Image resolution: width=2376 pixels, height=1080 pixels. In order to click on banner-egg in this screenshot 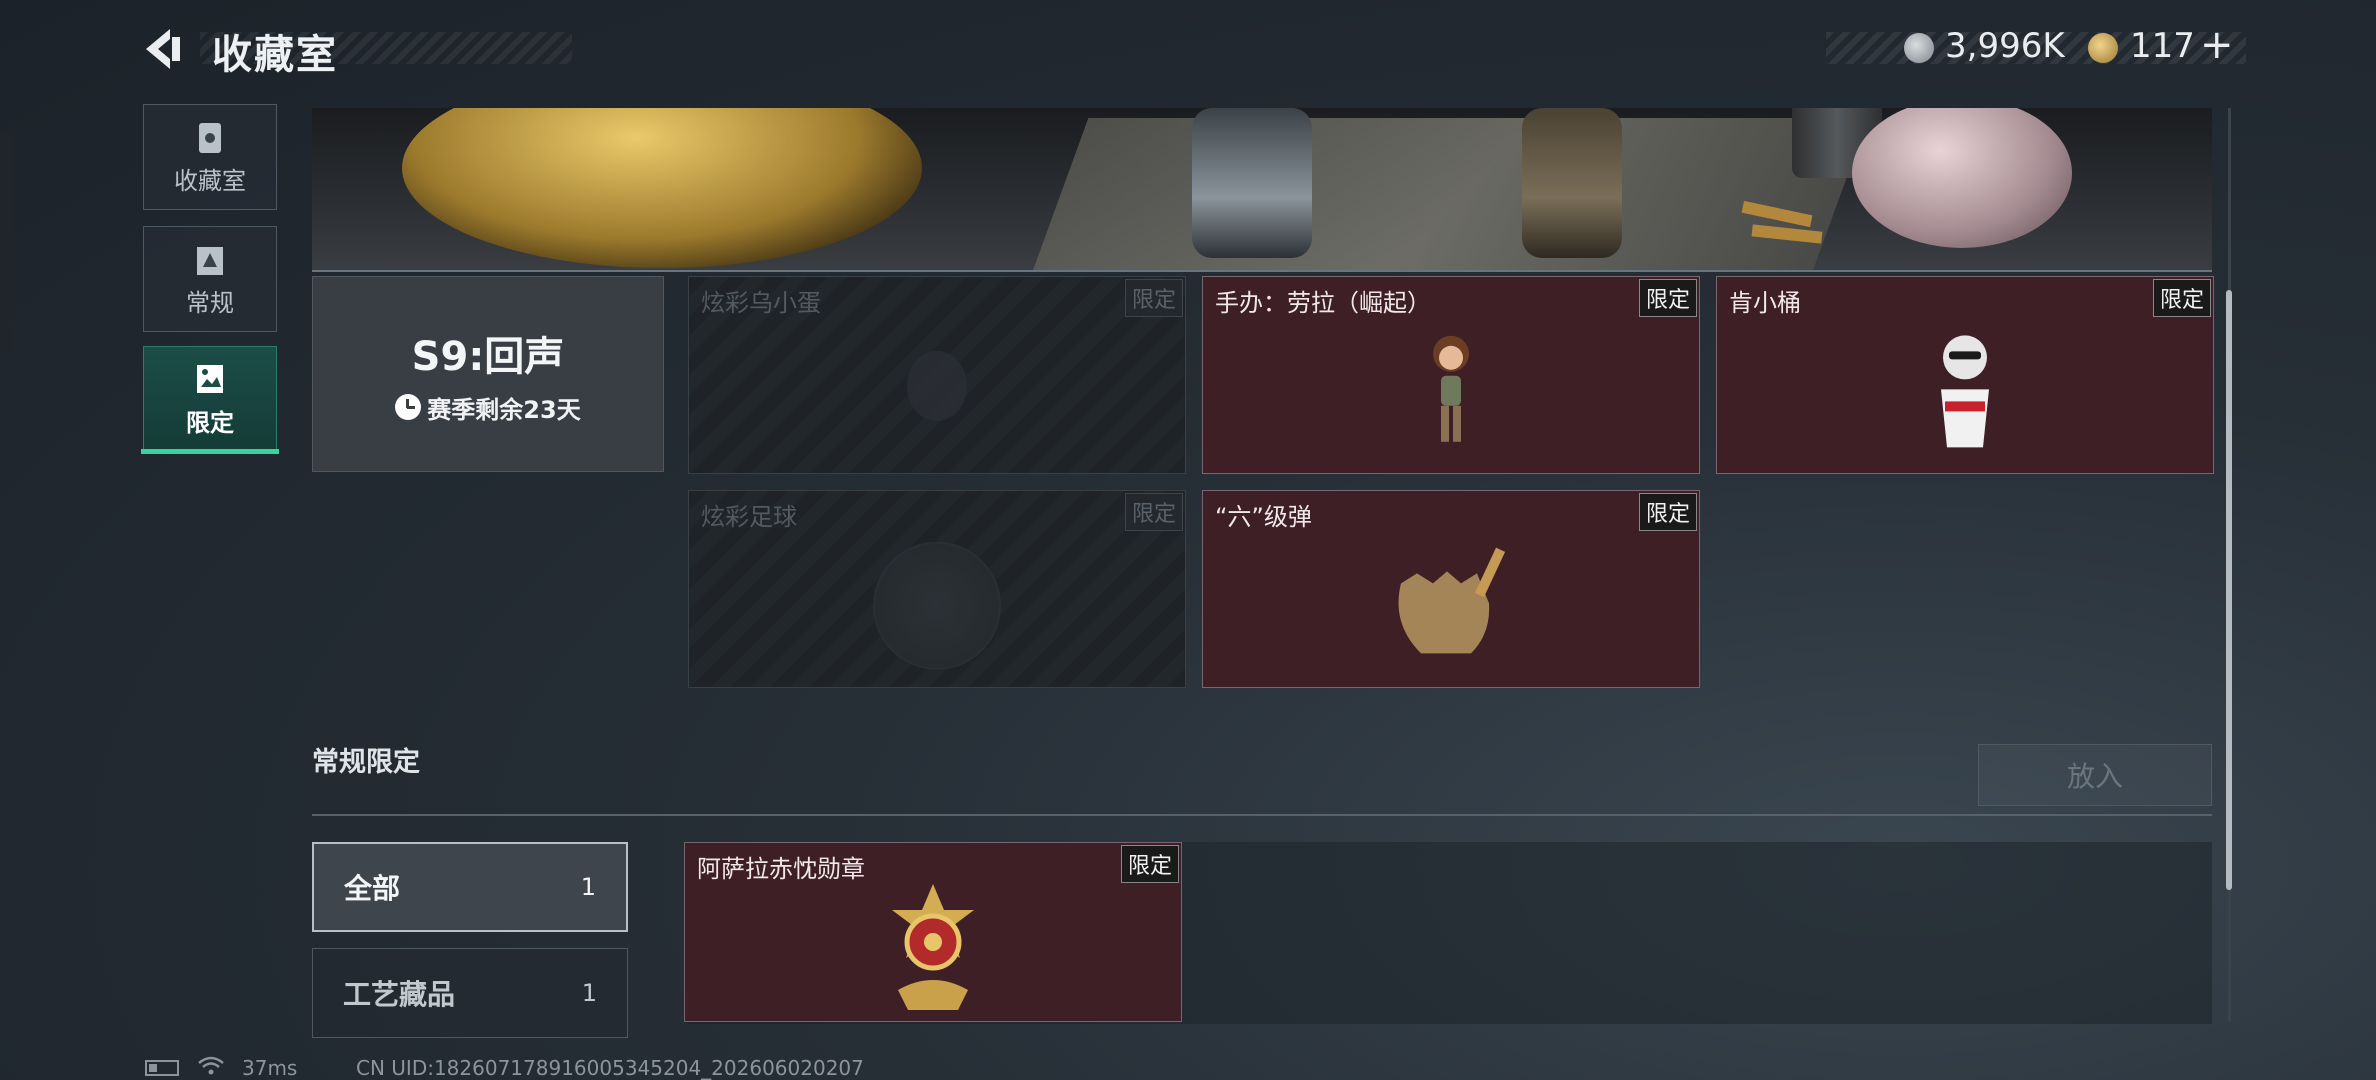, I will do `click(1962, 178)`.